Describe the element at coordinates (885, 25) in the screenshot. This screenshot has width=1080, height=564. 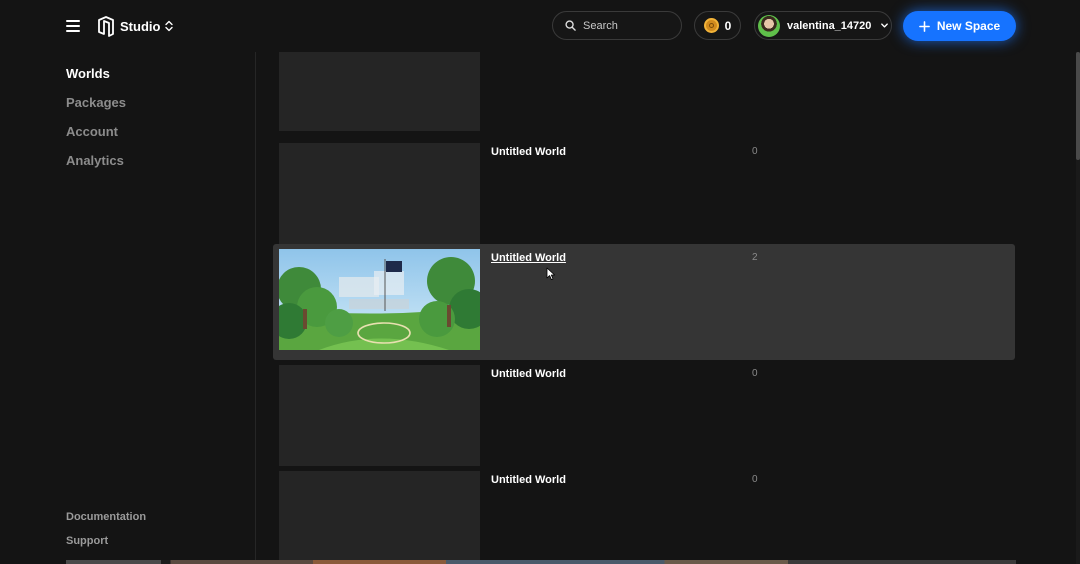
I see `chevron-down-icon` at that location.